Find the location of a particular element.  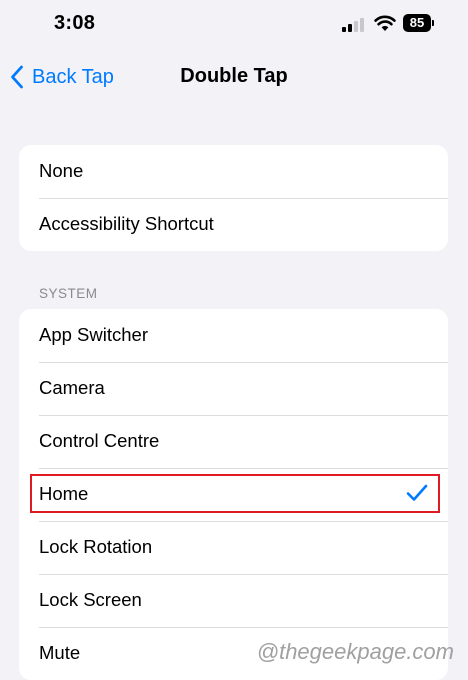

section-header-system: SYSTEM is located at coordinates (68, 293).